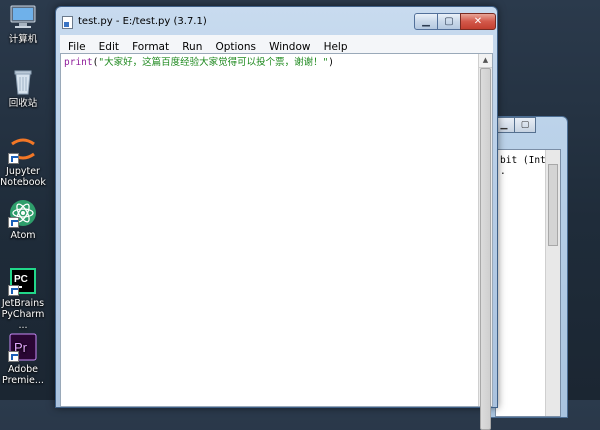  Describe the element at coordinates (426, 21) in the screenshot. I see `minimize-button: ▁` at that location.